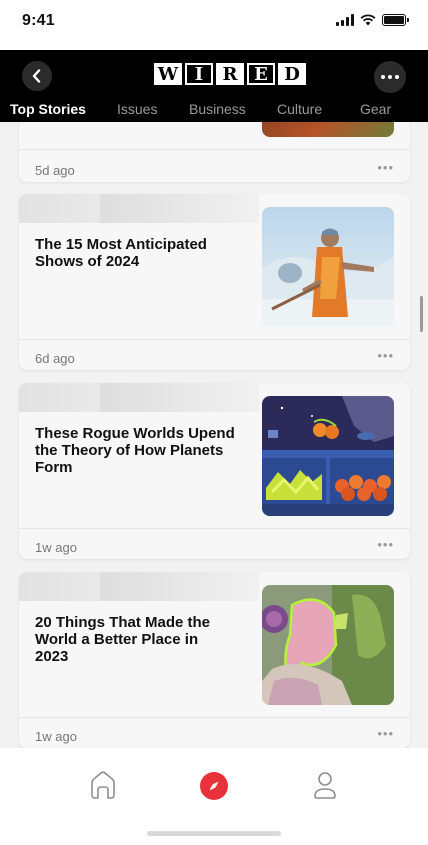  Describe the element at coordinates (328, 267) in the screenshot. I see `airbender-character-image` at that location.